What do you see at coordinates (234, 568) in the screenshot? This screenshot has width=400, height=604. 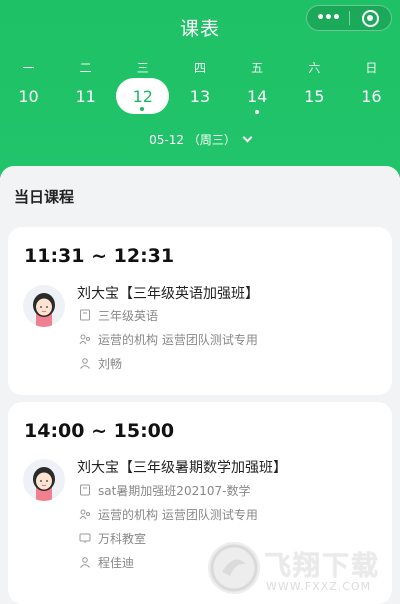 I see `watermark-logo-icon` at bounding box center [234, 568].